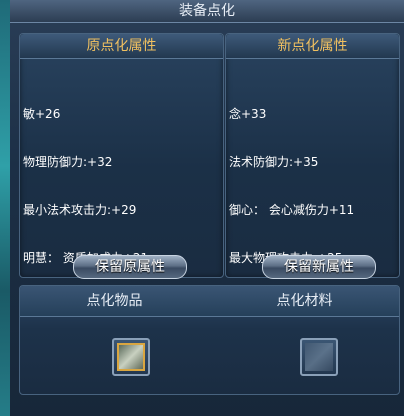  I want to click on window-title: 装备点化, so click(207, 11).